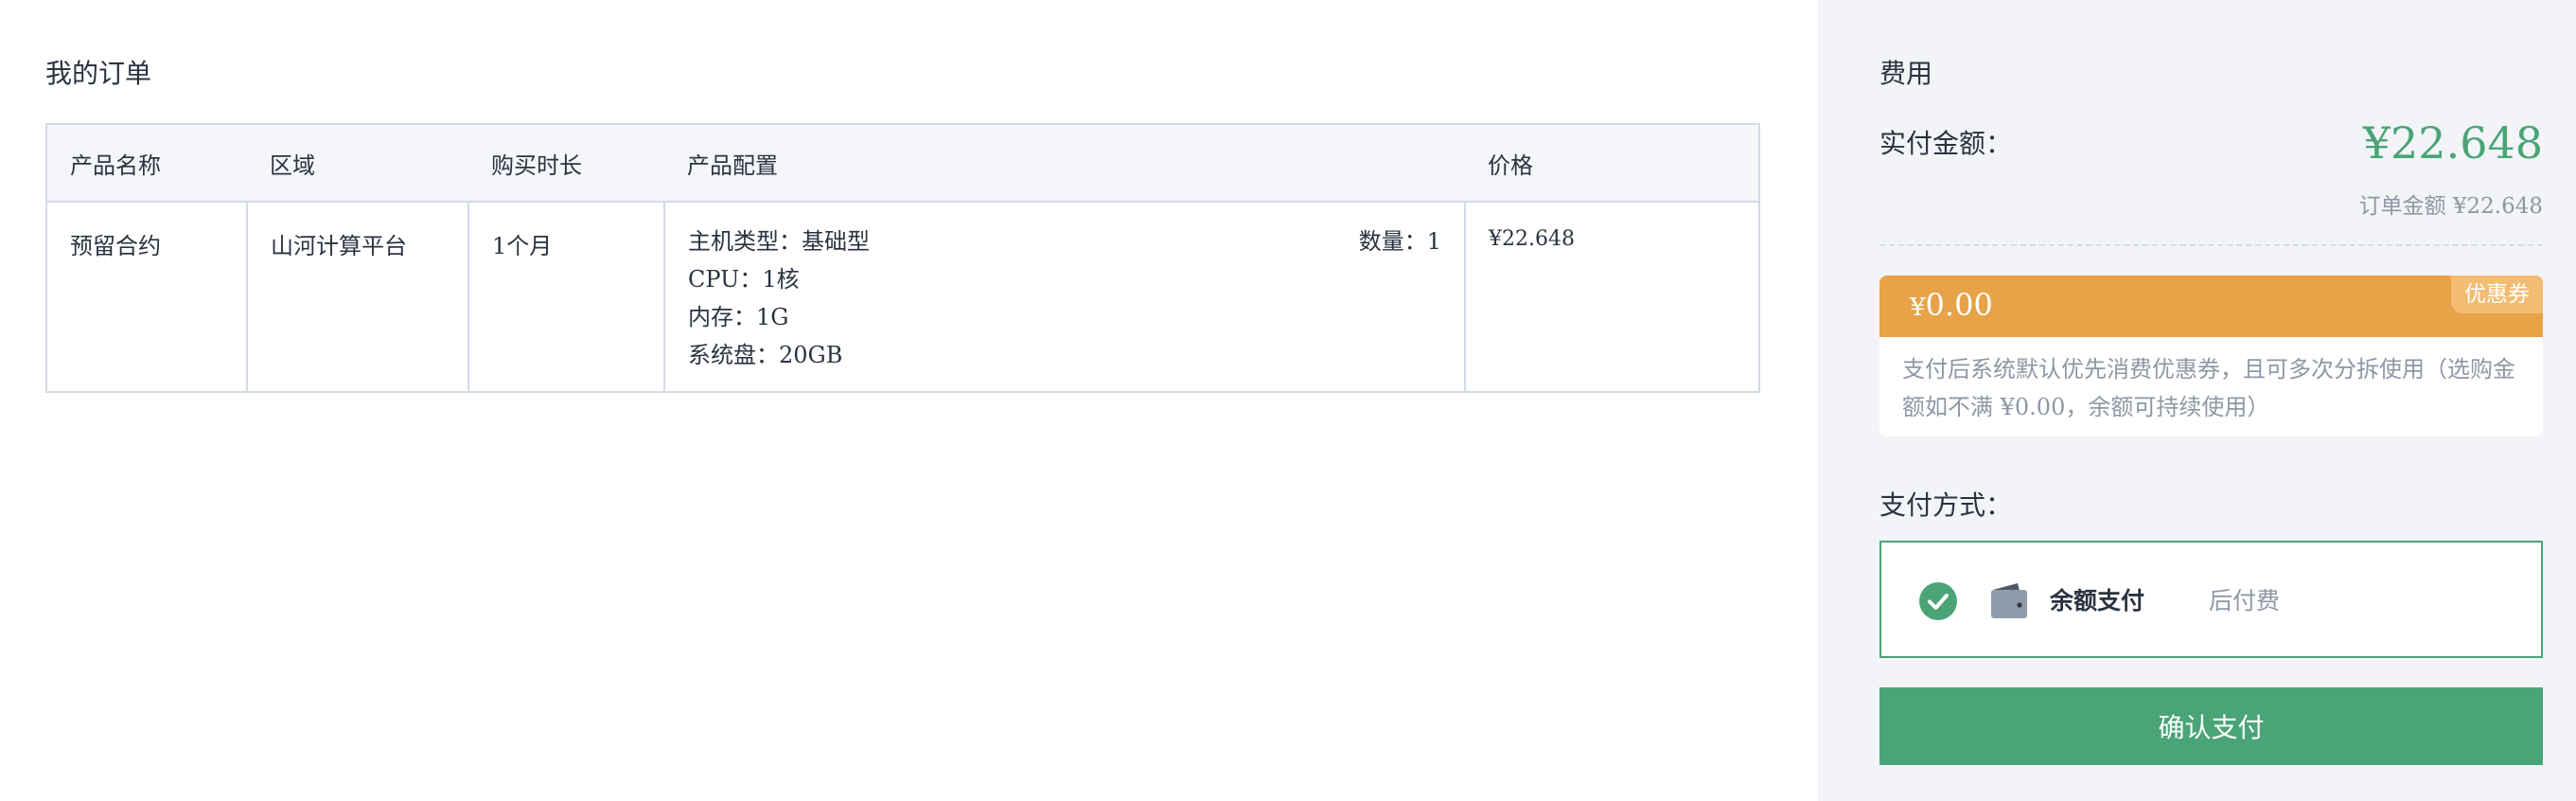 Image resolution: width=2576 pixels, height=801 pixels. Describe the element at coordinates (2211, 306) in the screenshot. I see `coupon-header: ¥0.00 优惠券` at that location.